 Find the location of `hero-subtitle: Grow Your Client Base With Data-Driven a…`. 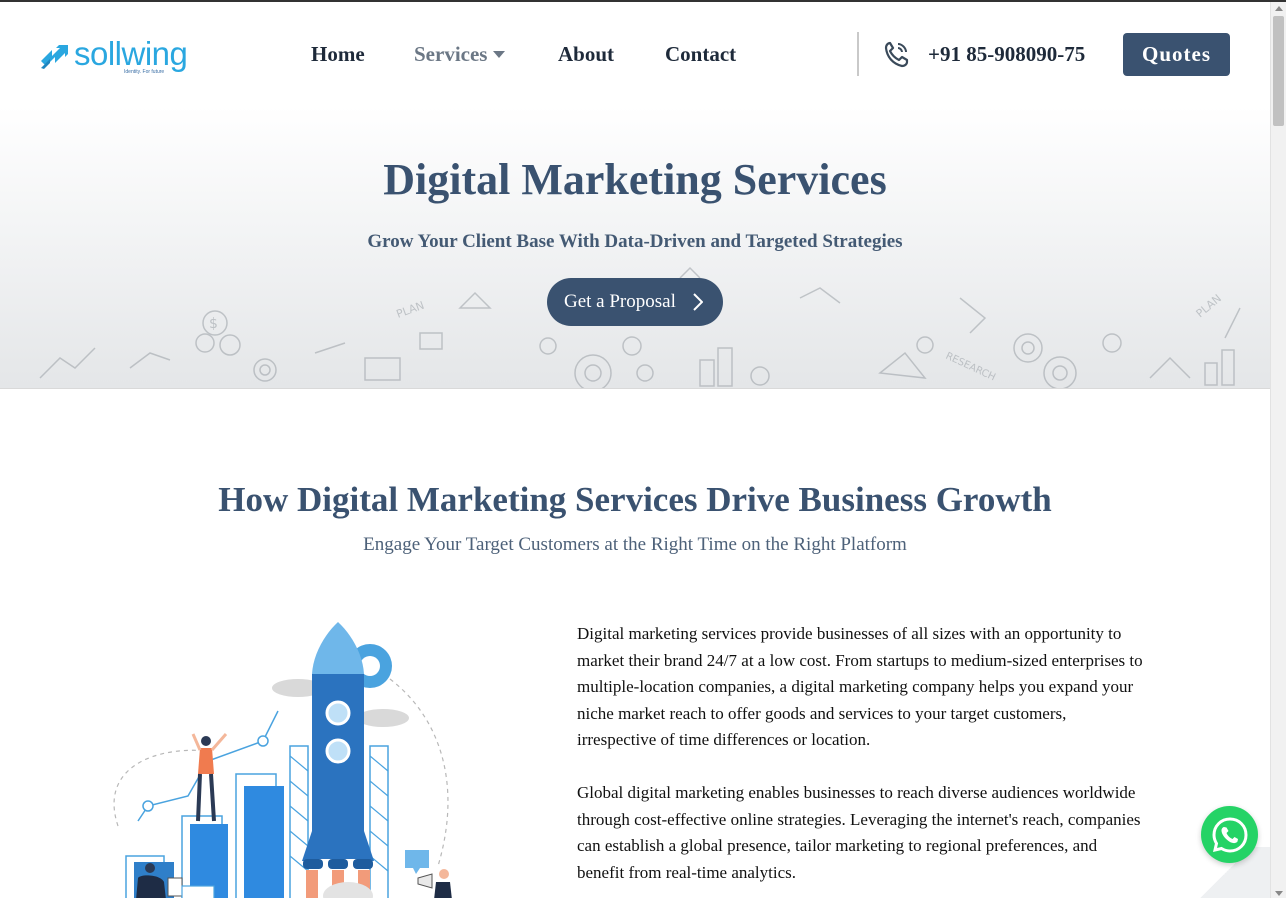

hero-subtitle: Grow Your Client Base With Data-Driven a… is located at coordinates (635, 241).